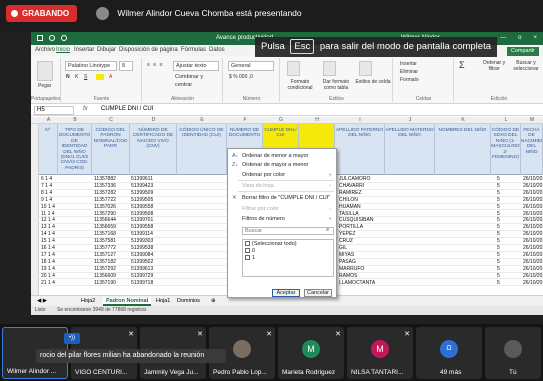 The image size is (543, 381). I want to click on more-participants-tile: Ω 49 más, so click(449, 353).